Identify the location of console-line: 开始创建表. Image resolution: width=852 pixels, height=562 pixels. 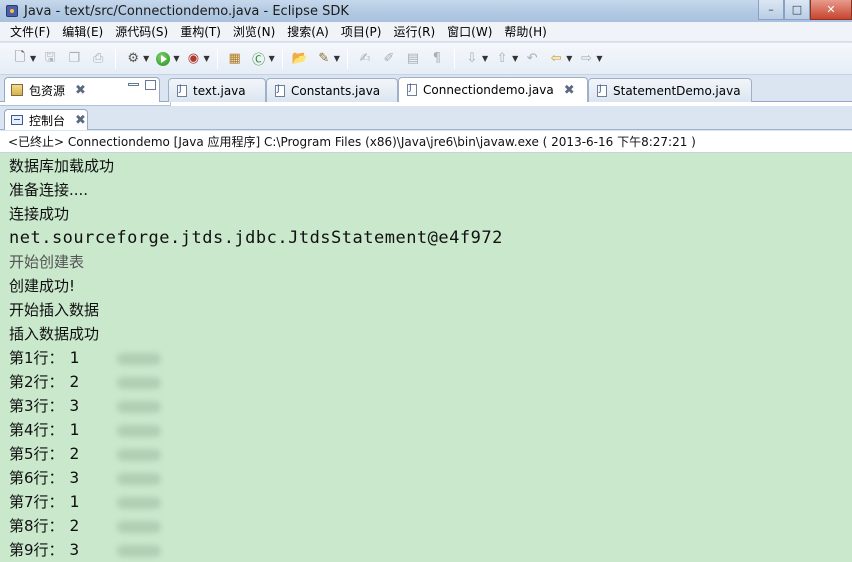
(47, 262).